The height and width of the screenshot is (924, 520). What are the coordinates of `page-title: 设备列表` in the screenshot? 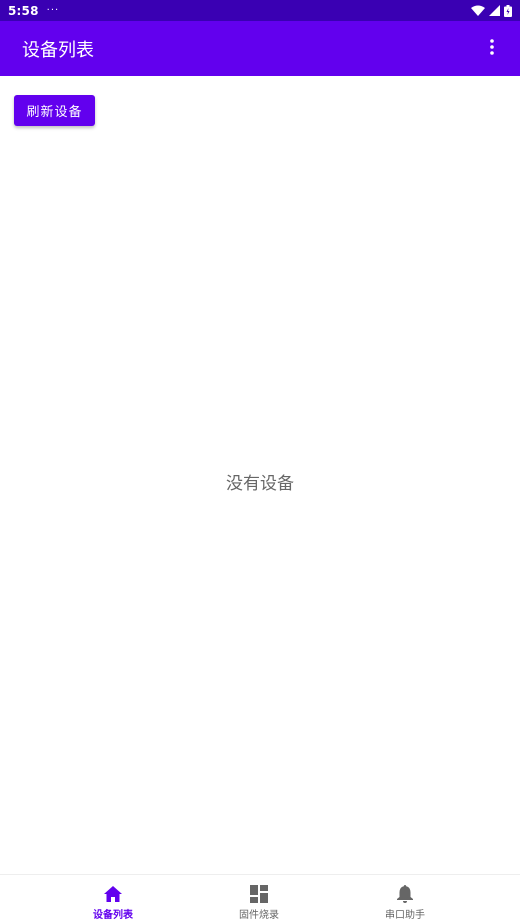 It's located at (58, 50).